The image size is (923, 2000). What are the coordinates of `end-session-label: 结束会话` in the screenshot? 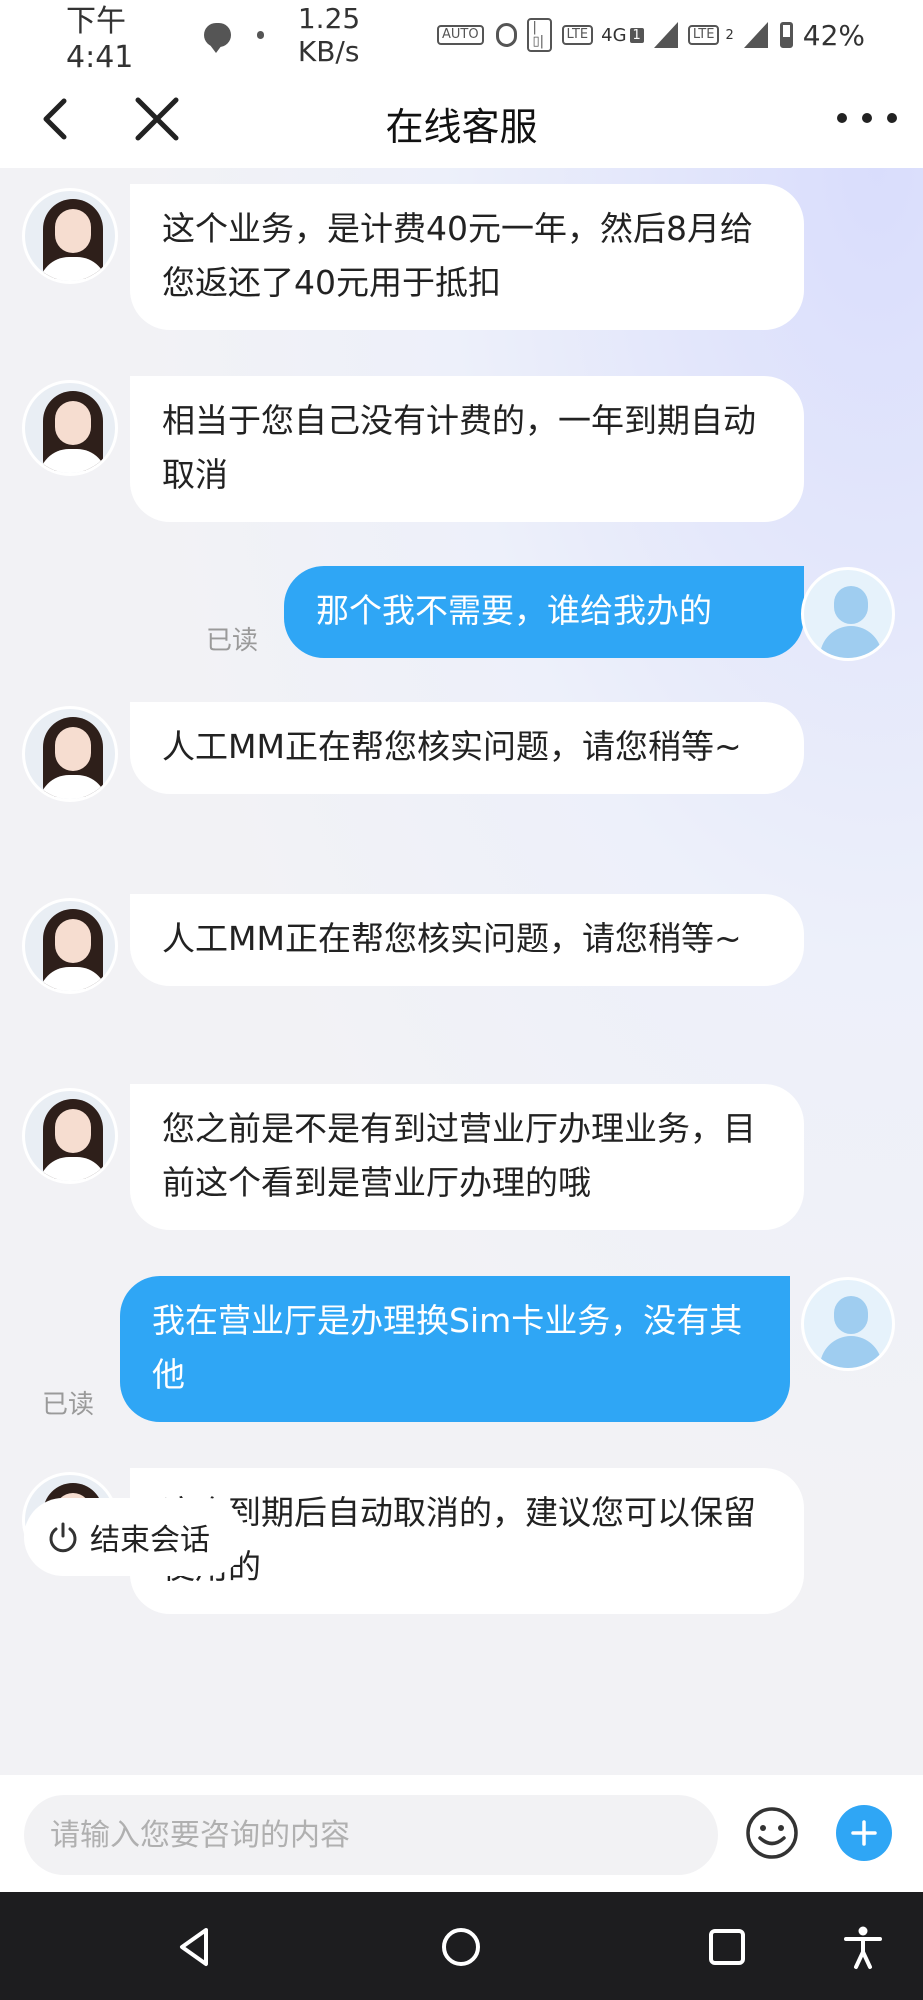 It's located at (150, 1540).